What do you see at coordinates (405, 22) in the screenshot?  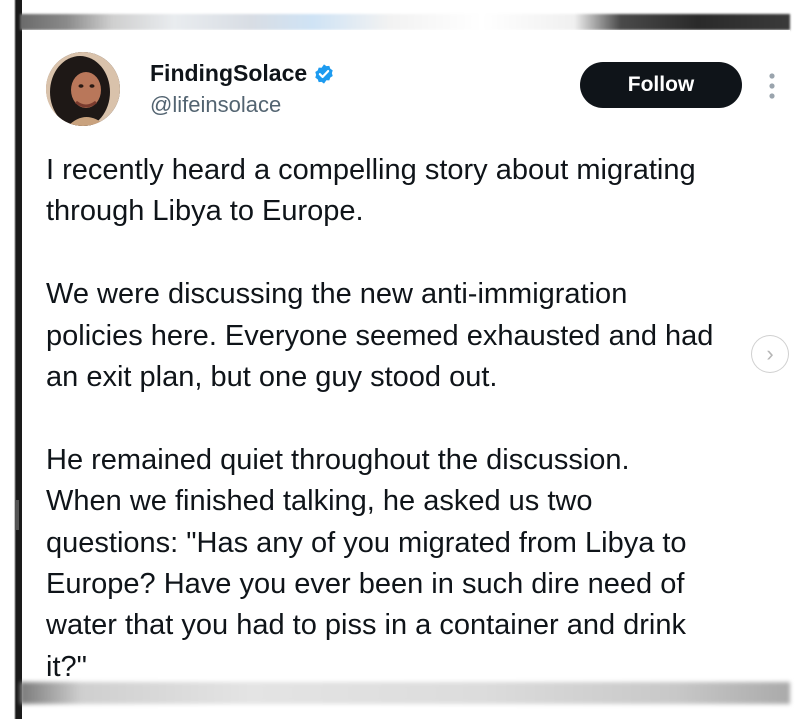 I see `blurred-top-strip` at bounding box center [405, 22].